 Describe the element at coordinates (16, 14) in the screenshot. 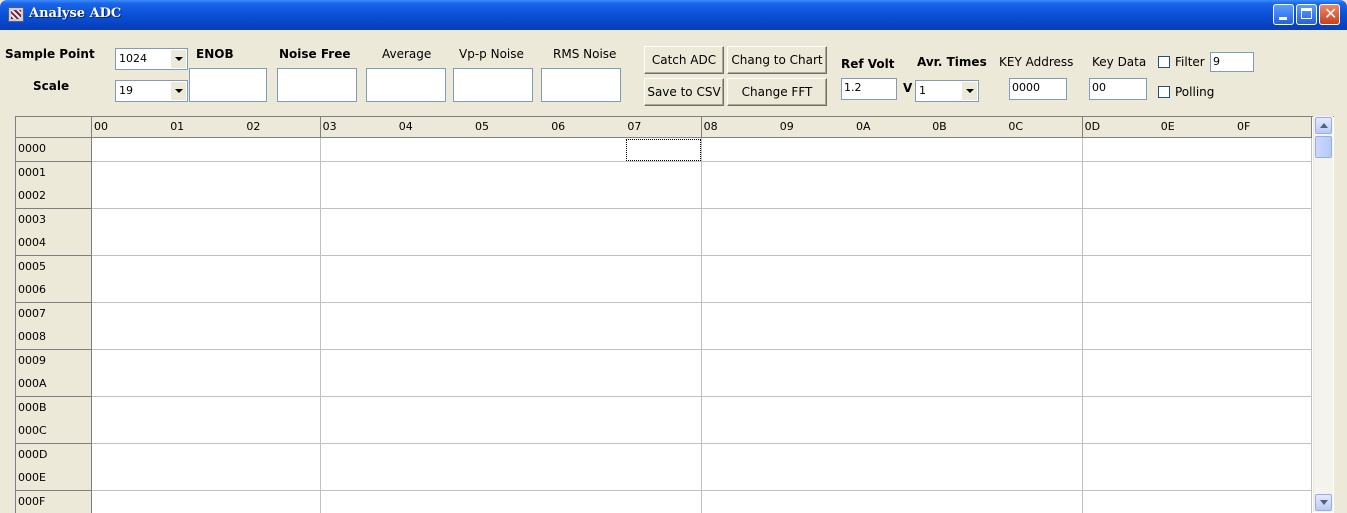

I see `app-icon` at that location.